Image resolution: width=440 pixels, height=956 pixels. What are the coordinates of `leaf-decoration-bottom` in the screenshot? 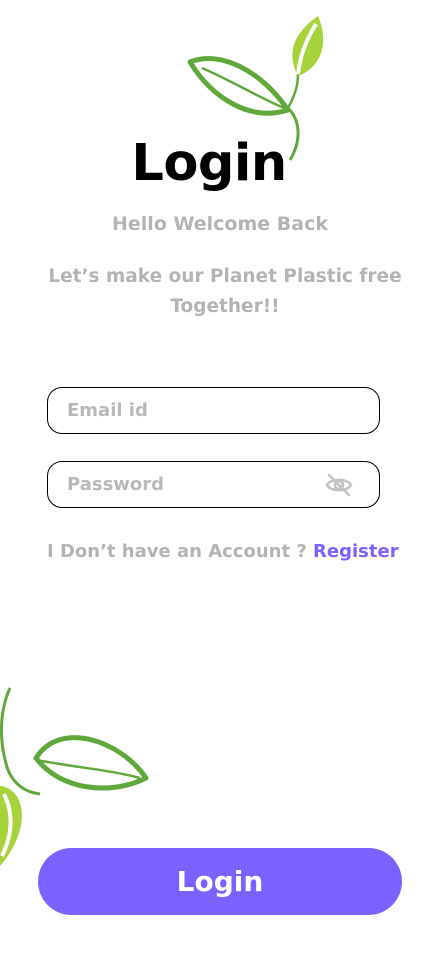 It's located at (74, 776).